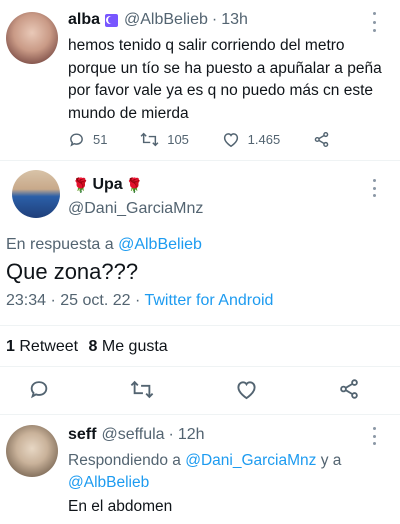 Image resolution: width=400 pixels, height=524 pixels. What do you see at coordinates (135, 209) in the screenshot?
I see `author-handle: @Dani_GarciaMnz` at bounding box center [135, 209].